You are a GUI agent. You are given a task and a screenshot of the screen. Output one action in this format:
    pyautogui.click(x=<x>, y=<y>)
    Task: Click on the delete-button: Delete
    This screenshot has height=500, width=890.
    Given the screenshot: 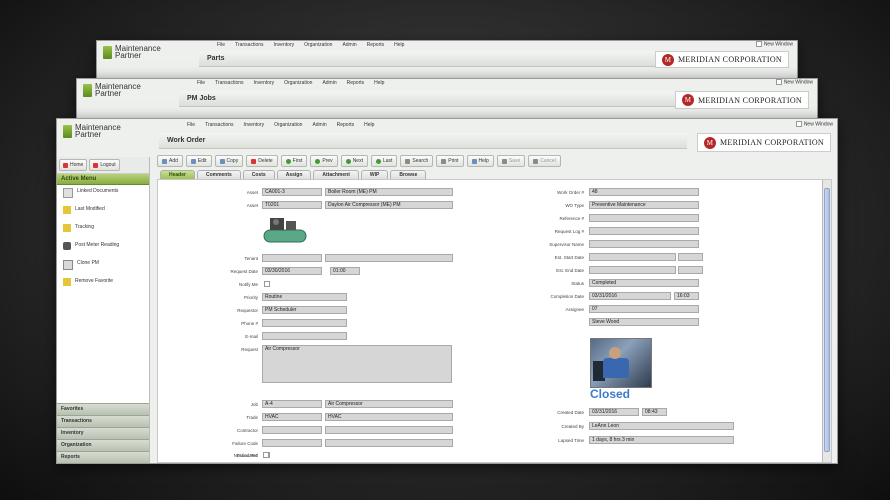 What is the action you would take?
    pyautogui.click(x=262, y=161)
    